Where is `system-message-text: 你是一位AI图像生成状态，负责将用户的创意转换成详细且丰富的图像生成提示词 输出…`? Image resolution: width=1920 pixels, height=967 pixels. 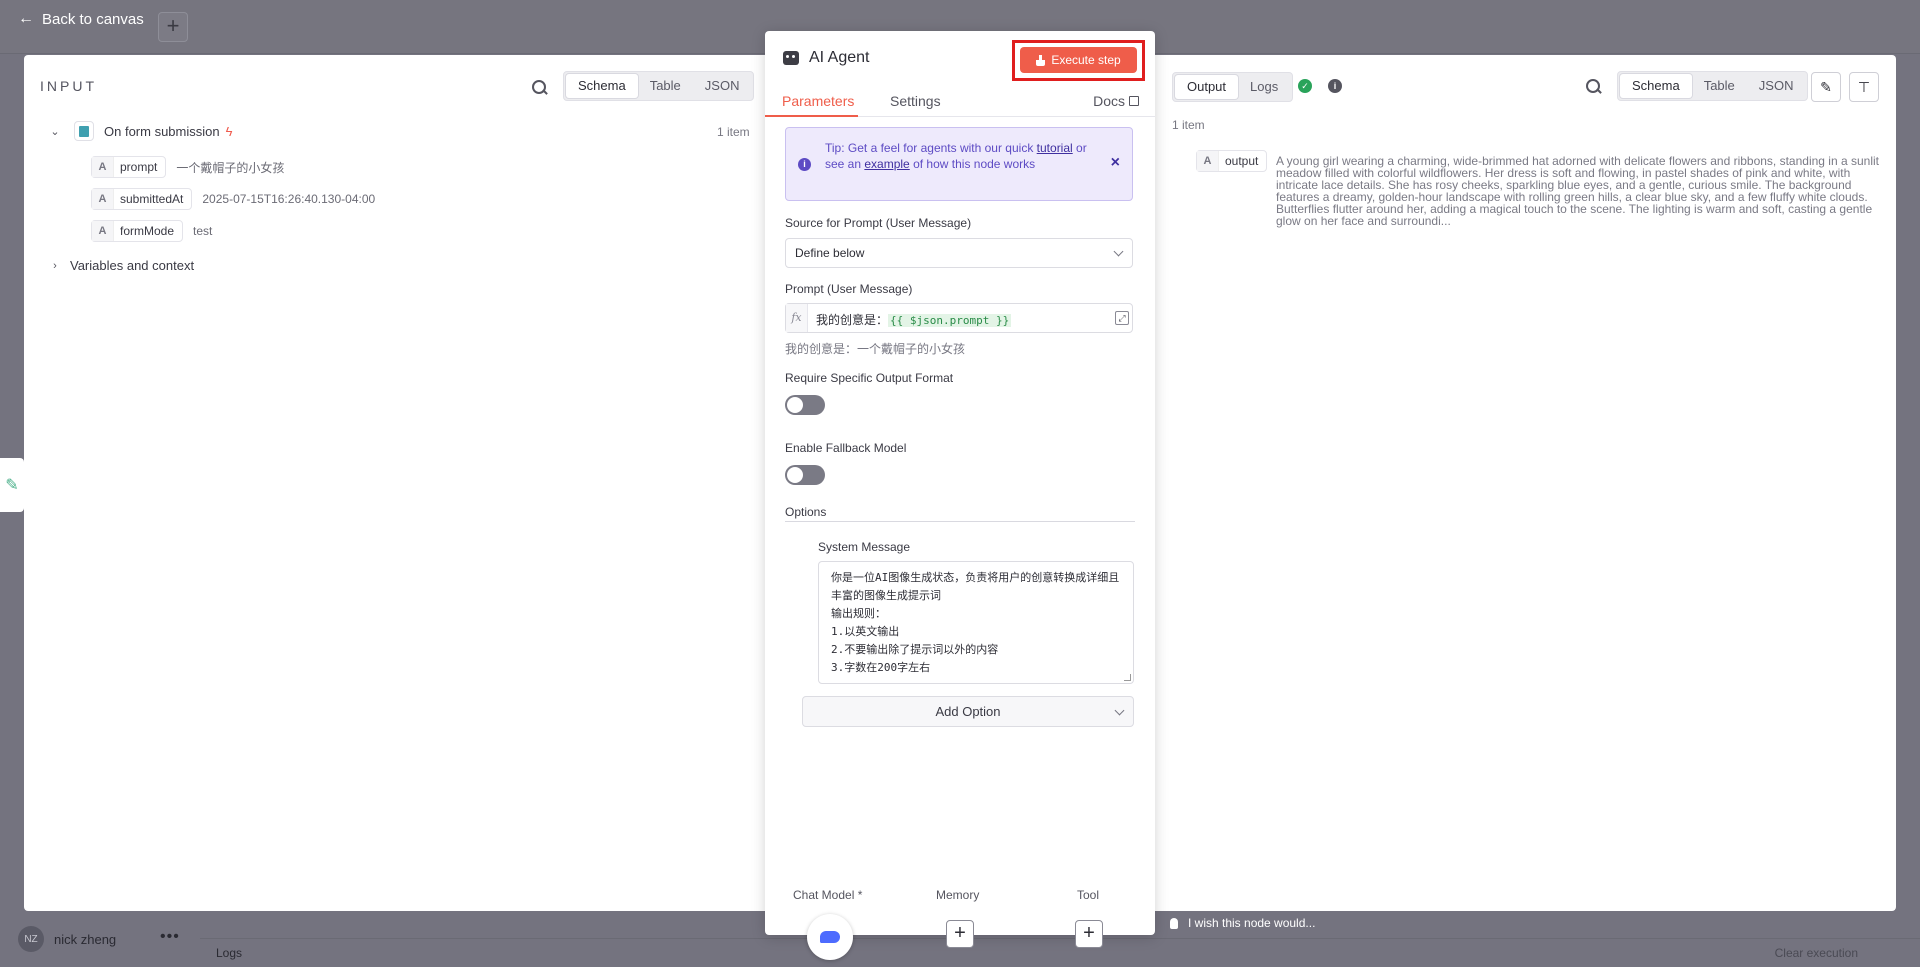 system-message-text: 你是一位AI图像生成状态，负责将用户的创意转换成详细且丰富的图像生成提示词 输出… is located at coordinates (975, 622).